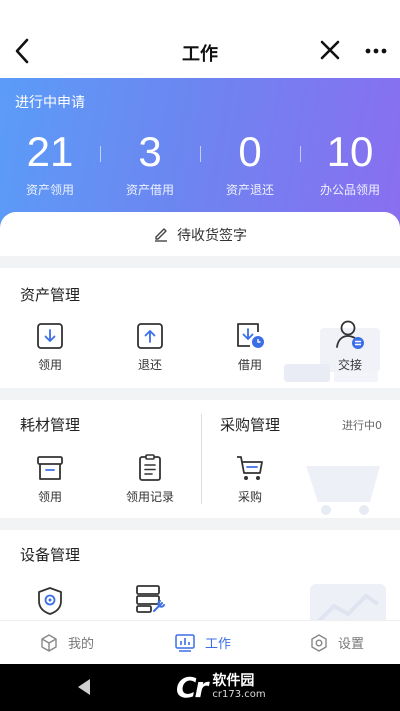 The width and height of the screenshot is (400, 711). I want to click on section-title: 设备管理, so click(50, 555).